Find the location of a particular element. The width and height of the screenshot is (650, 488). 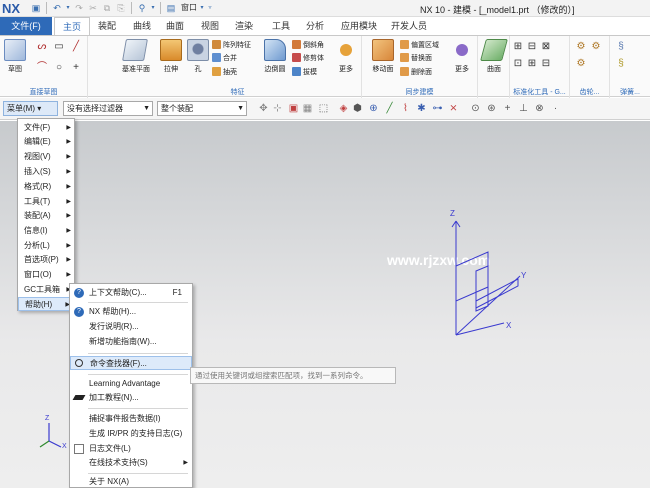

unite-button: 合并 is located at coordinates (224, 57).